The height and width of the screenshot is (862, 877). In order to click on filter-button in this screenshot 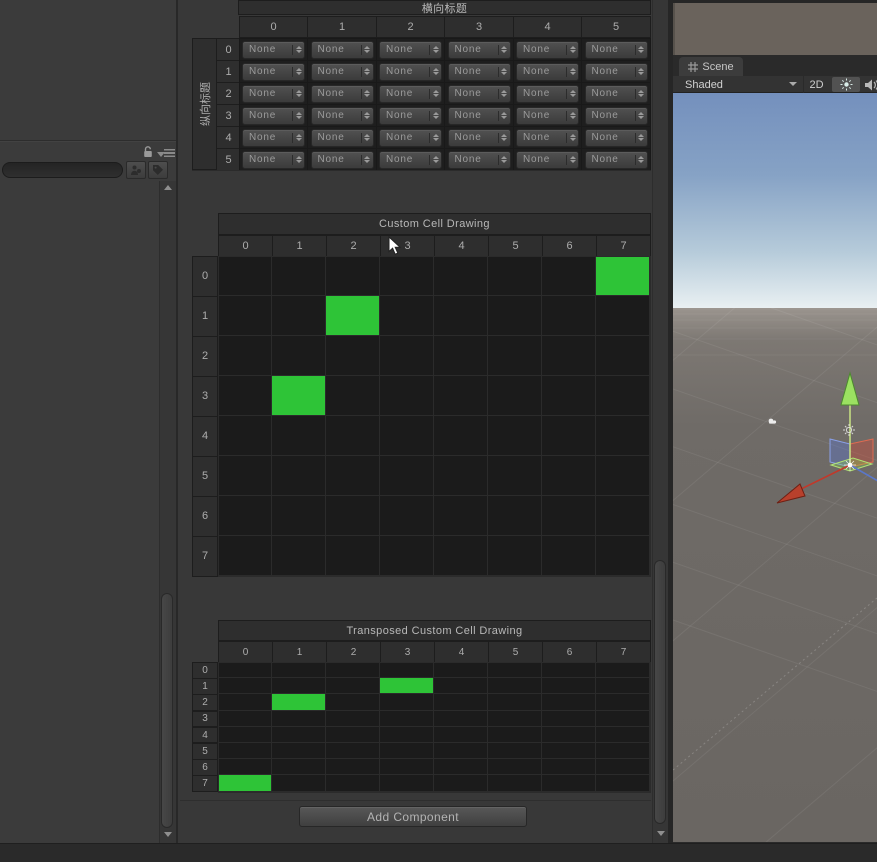, I will do `click(136, 170)`.